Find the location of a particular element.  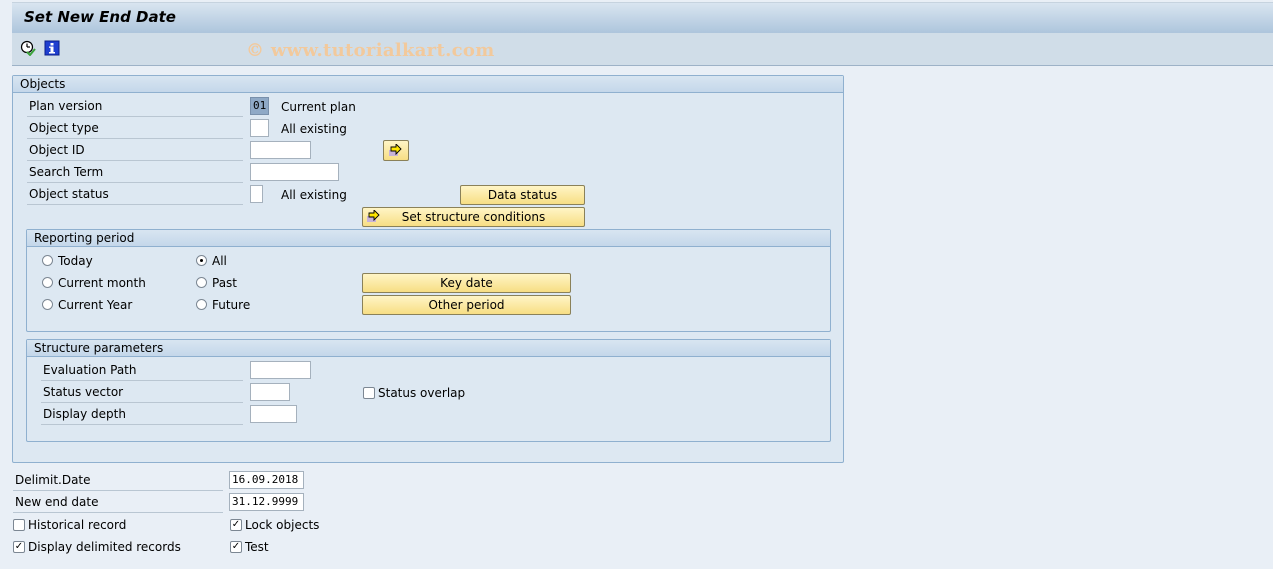

radio-all-label: All is located at coordinates (219, 261).